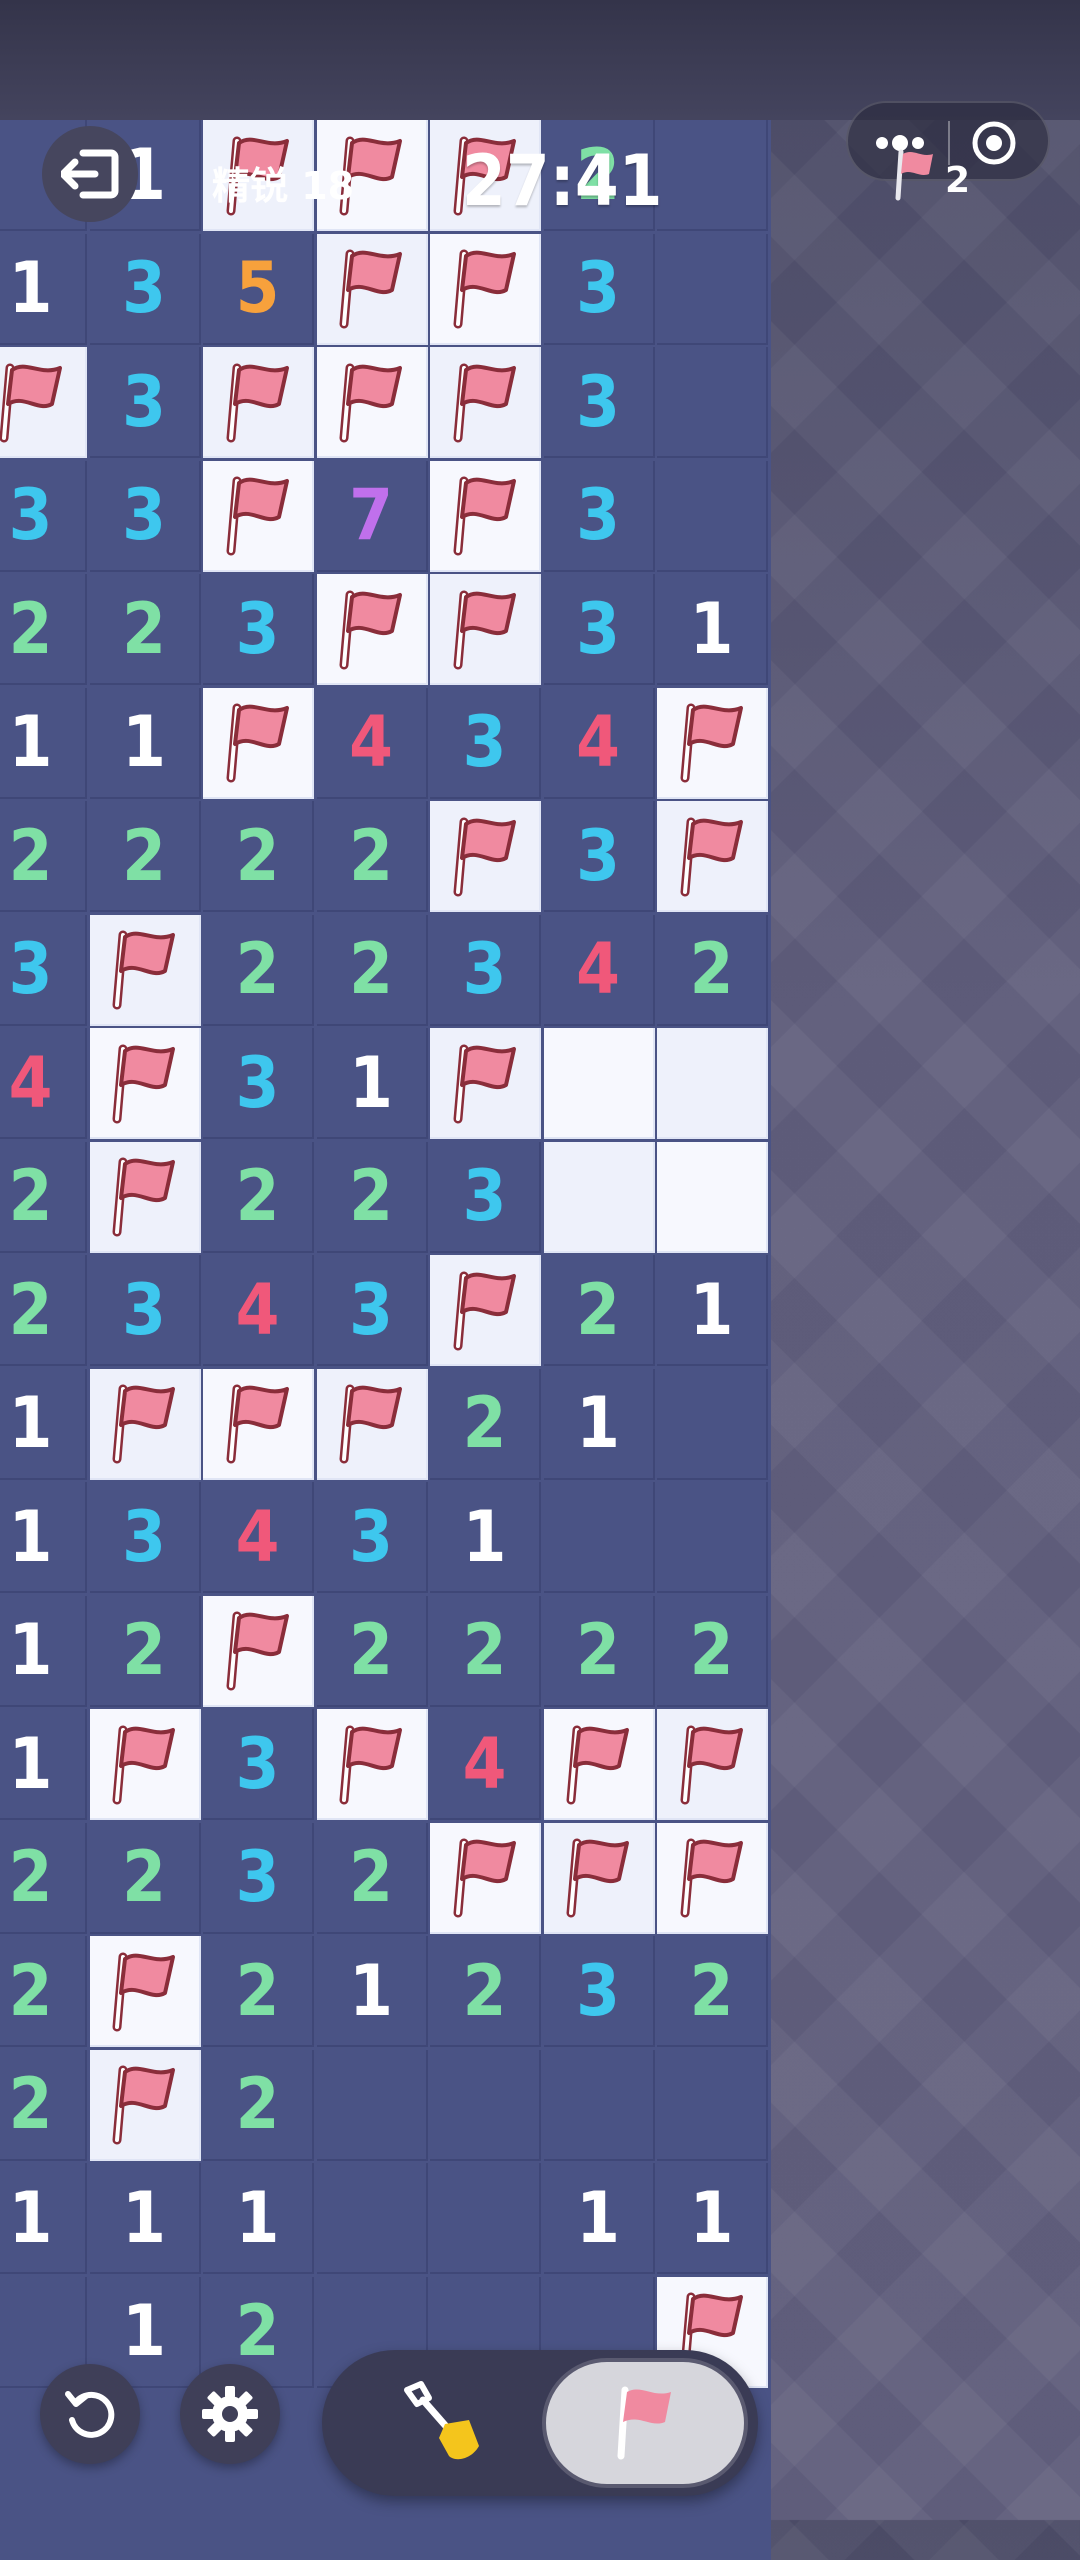  Describe the element at coordinates (258, 289) in the screenshot. I see `number-cell: 5` at that location.